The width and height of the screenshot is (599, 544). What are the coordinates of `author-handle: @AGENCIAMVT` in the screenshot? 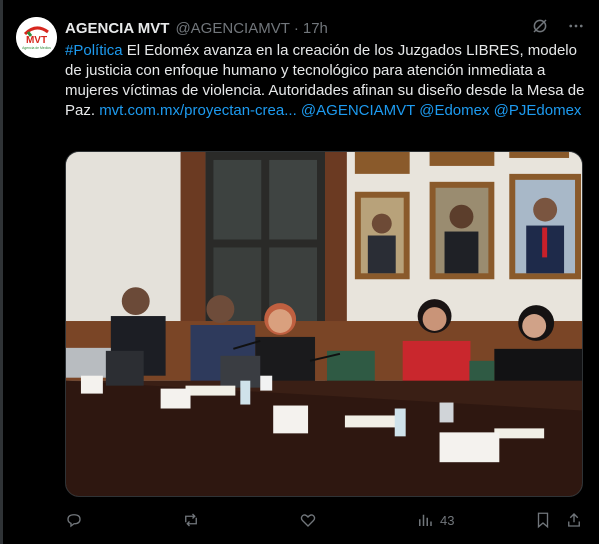 It's located at (232, 28).